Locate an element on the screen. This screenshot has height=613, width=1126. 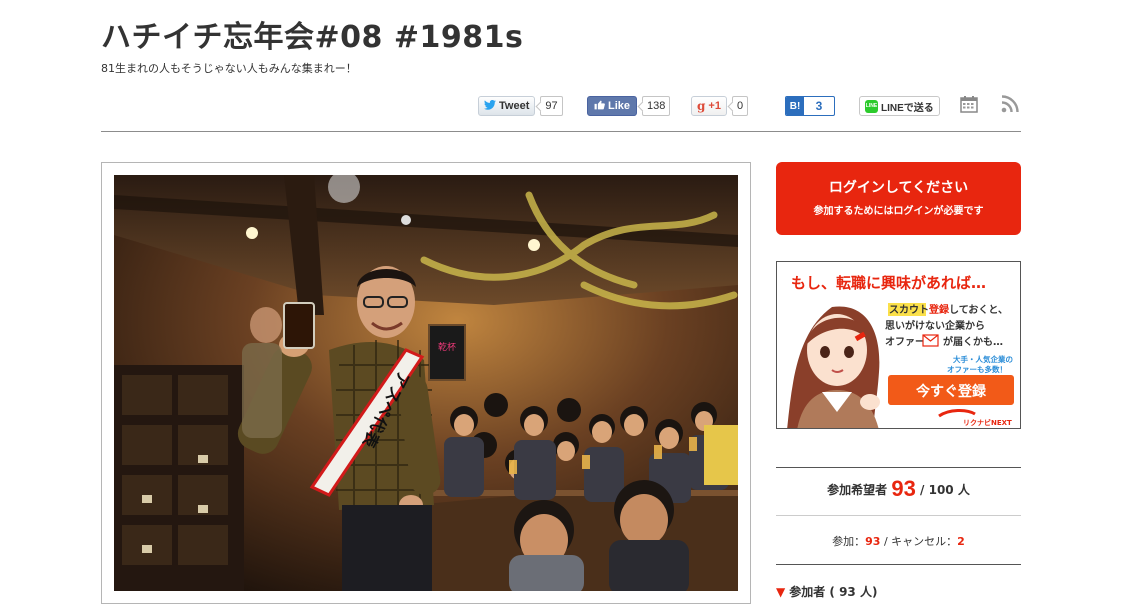
ad-text-register: 登録 is located at coordinates (939, 309).